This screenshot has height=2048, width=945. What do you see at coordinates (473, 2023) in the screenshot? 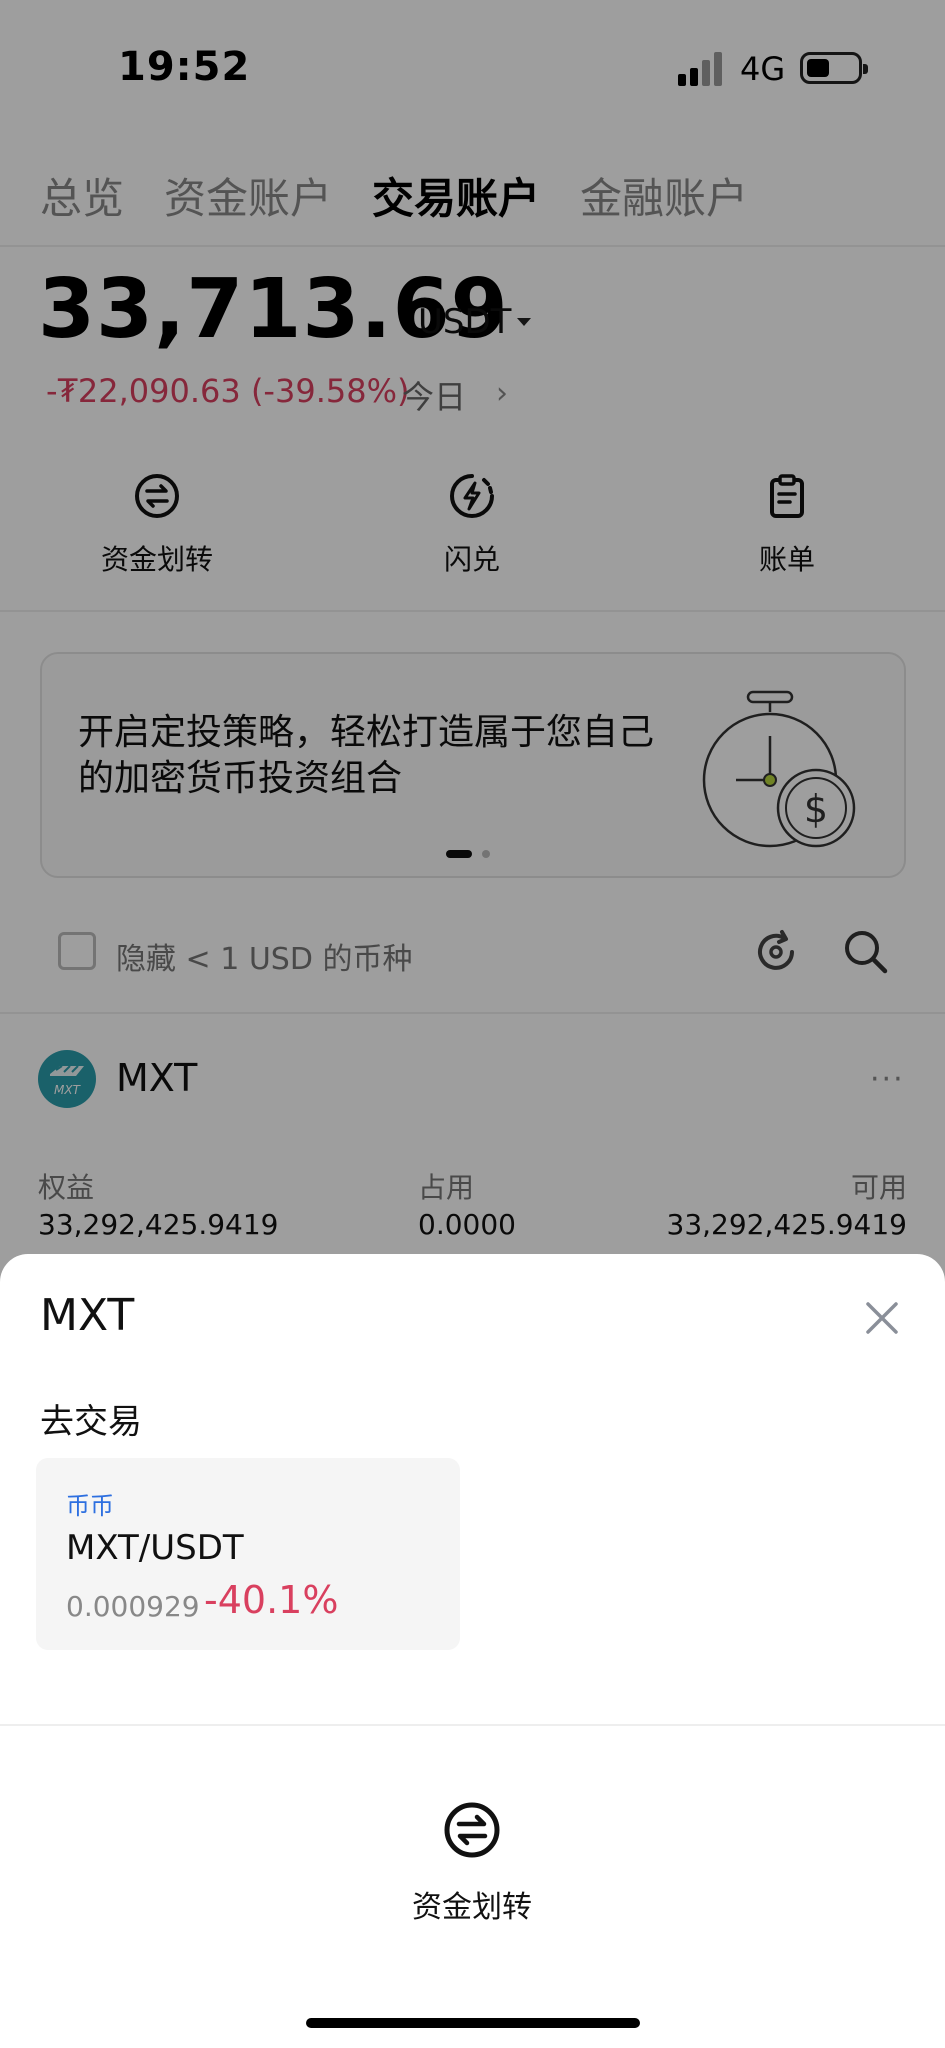
I see `home-indicator` at bounding box center [473, 2023].